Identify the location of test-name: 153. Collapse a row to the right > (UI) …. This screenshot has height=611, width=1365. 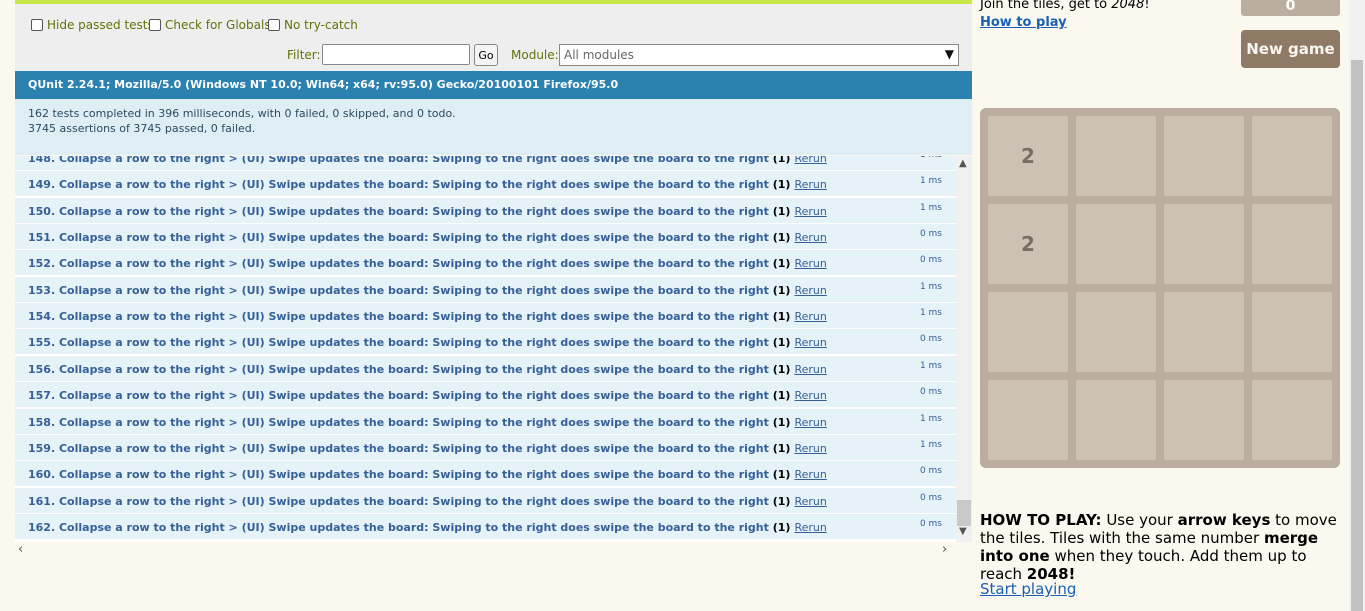
(427, 290).